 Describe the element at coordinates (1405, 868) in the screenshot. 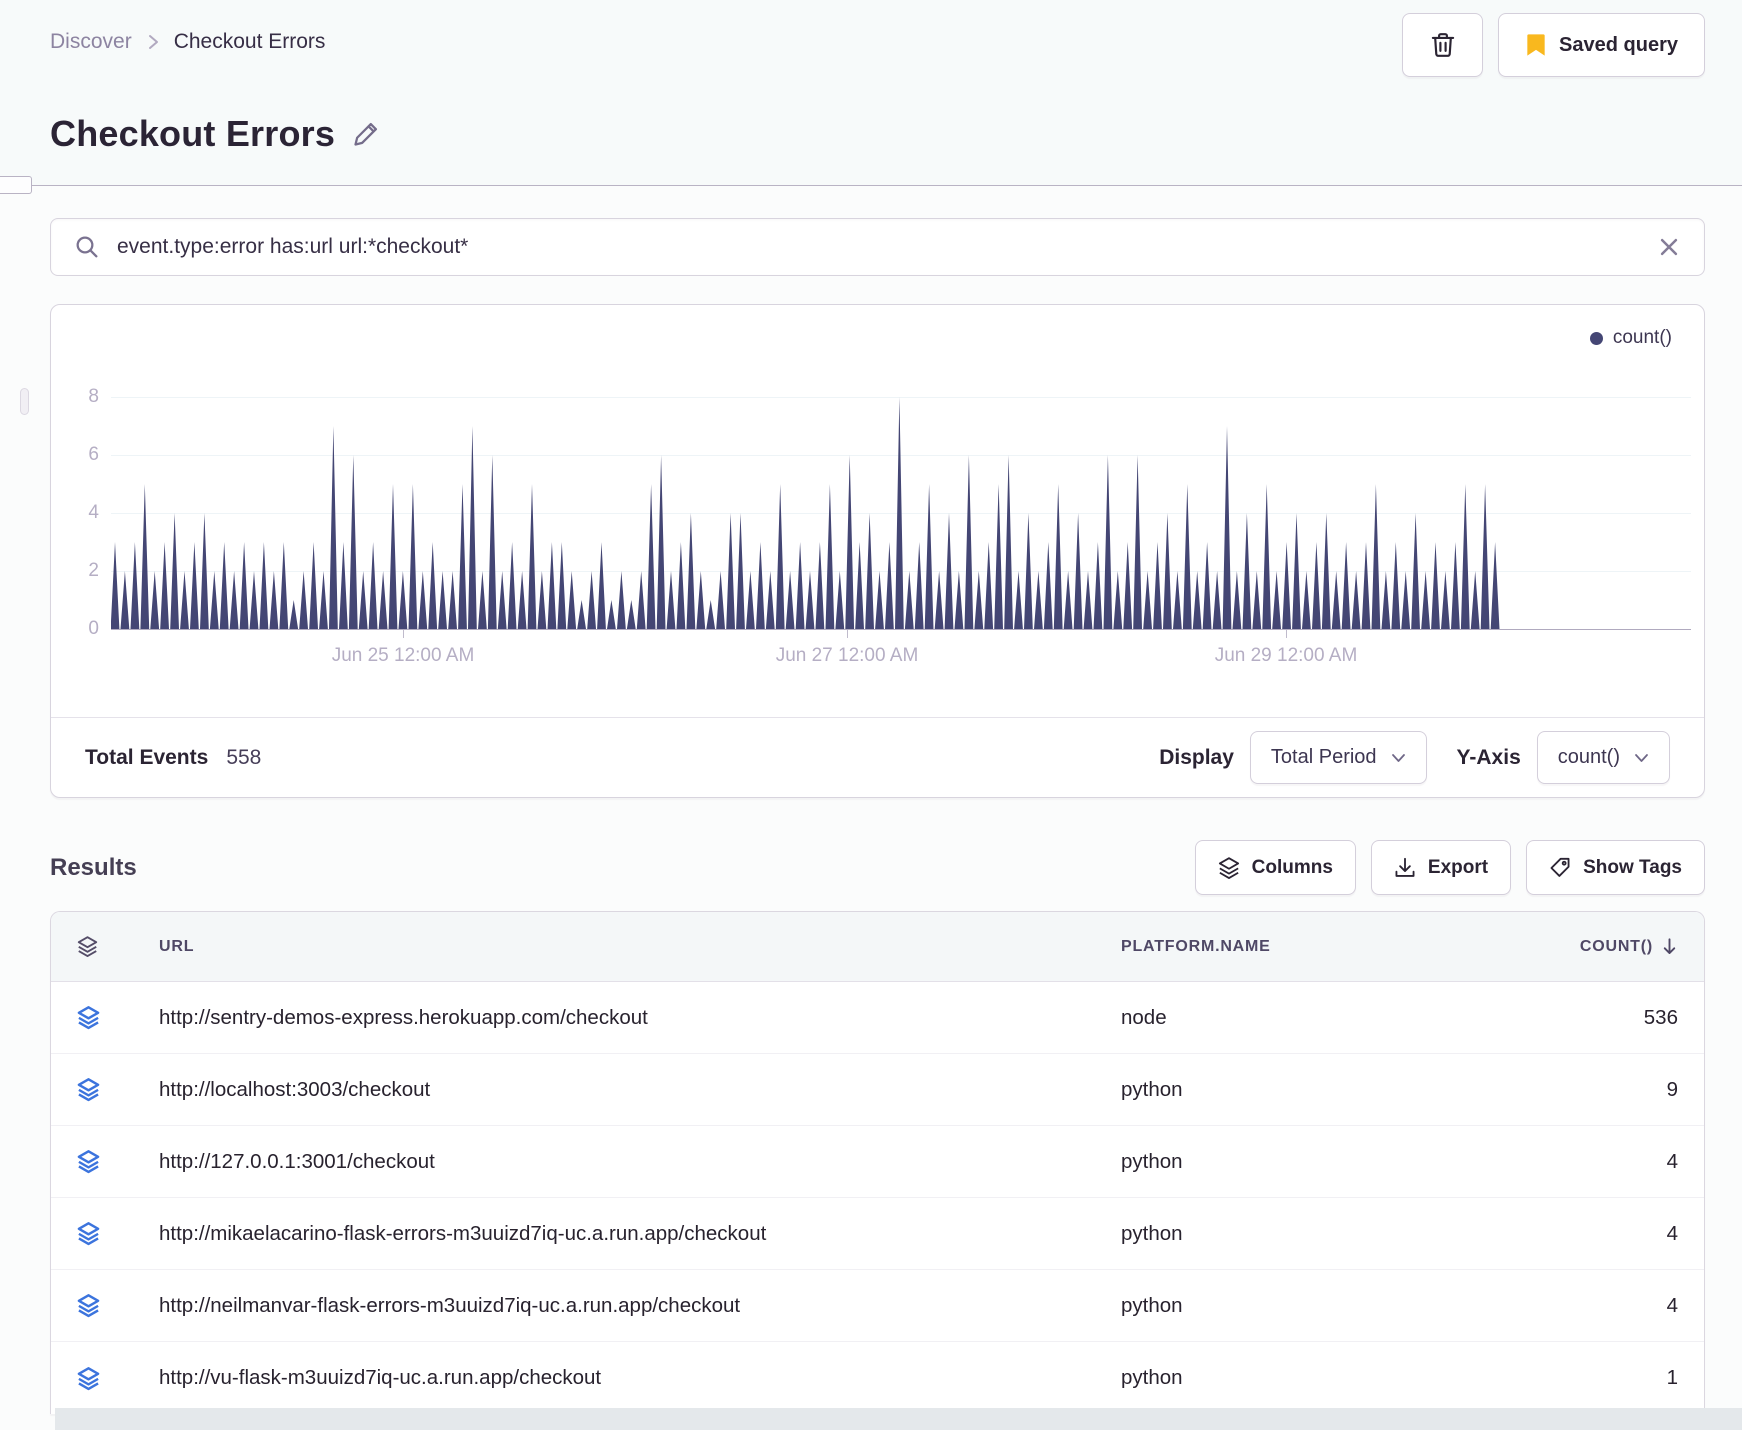

I see `export-download-icon` at that location.